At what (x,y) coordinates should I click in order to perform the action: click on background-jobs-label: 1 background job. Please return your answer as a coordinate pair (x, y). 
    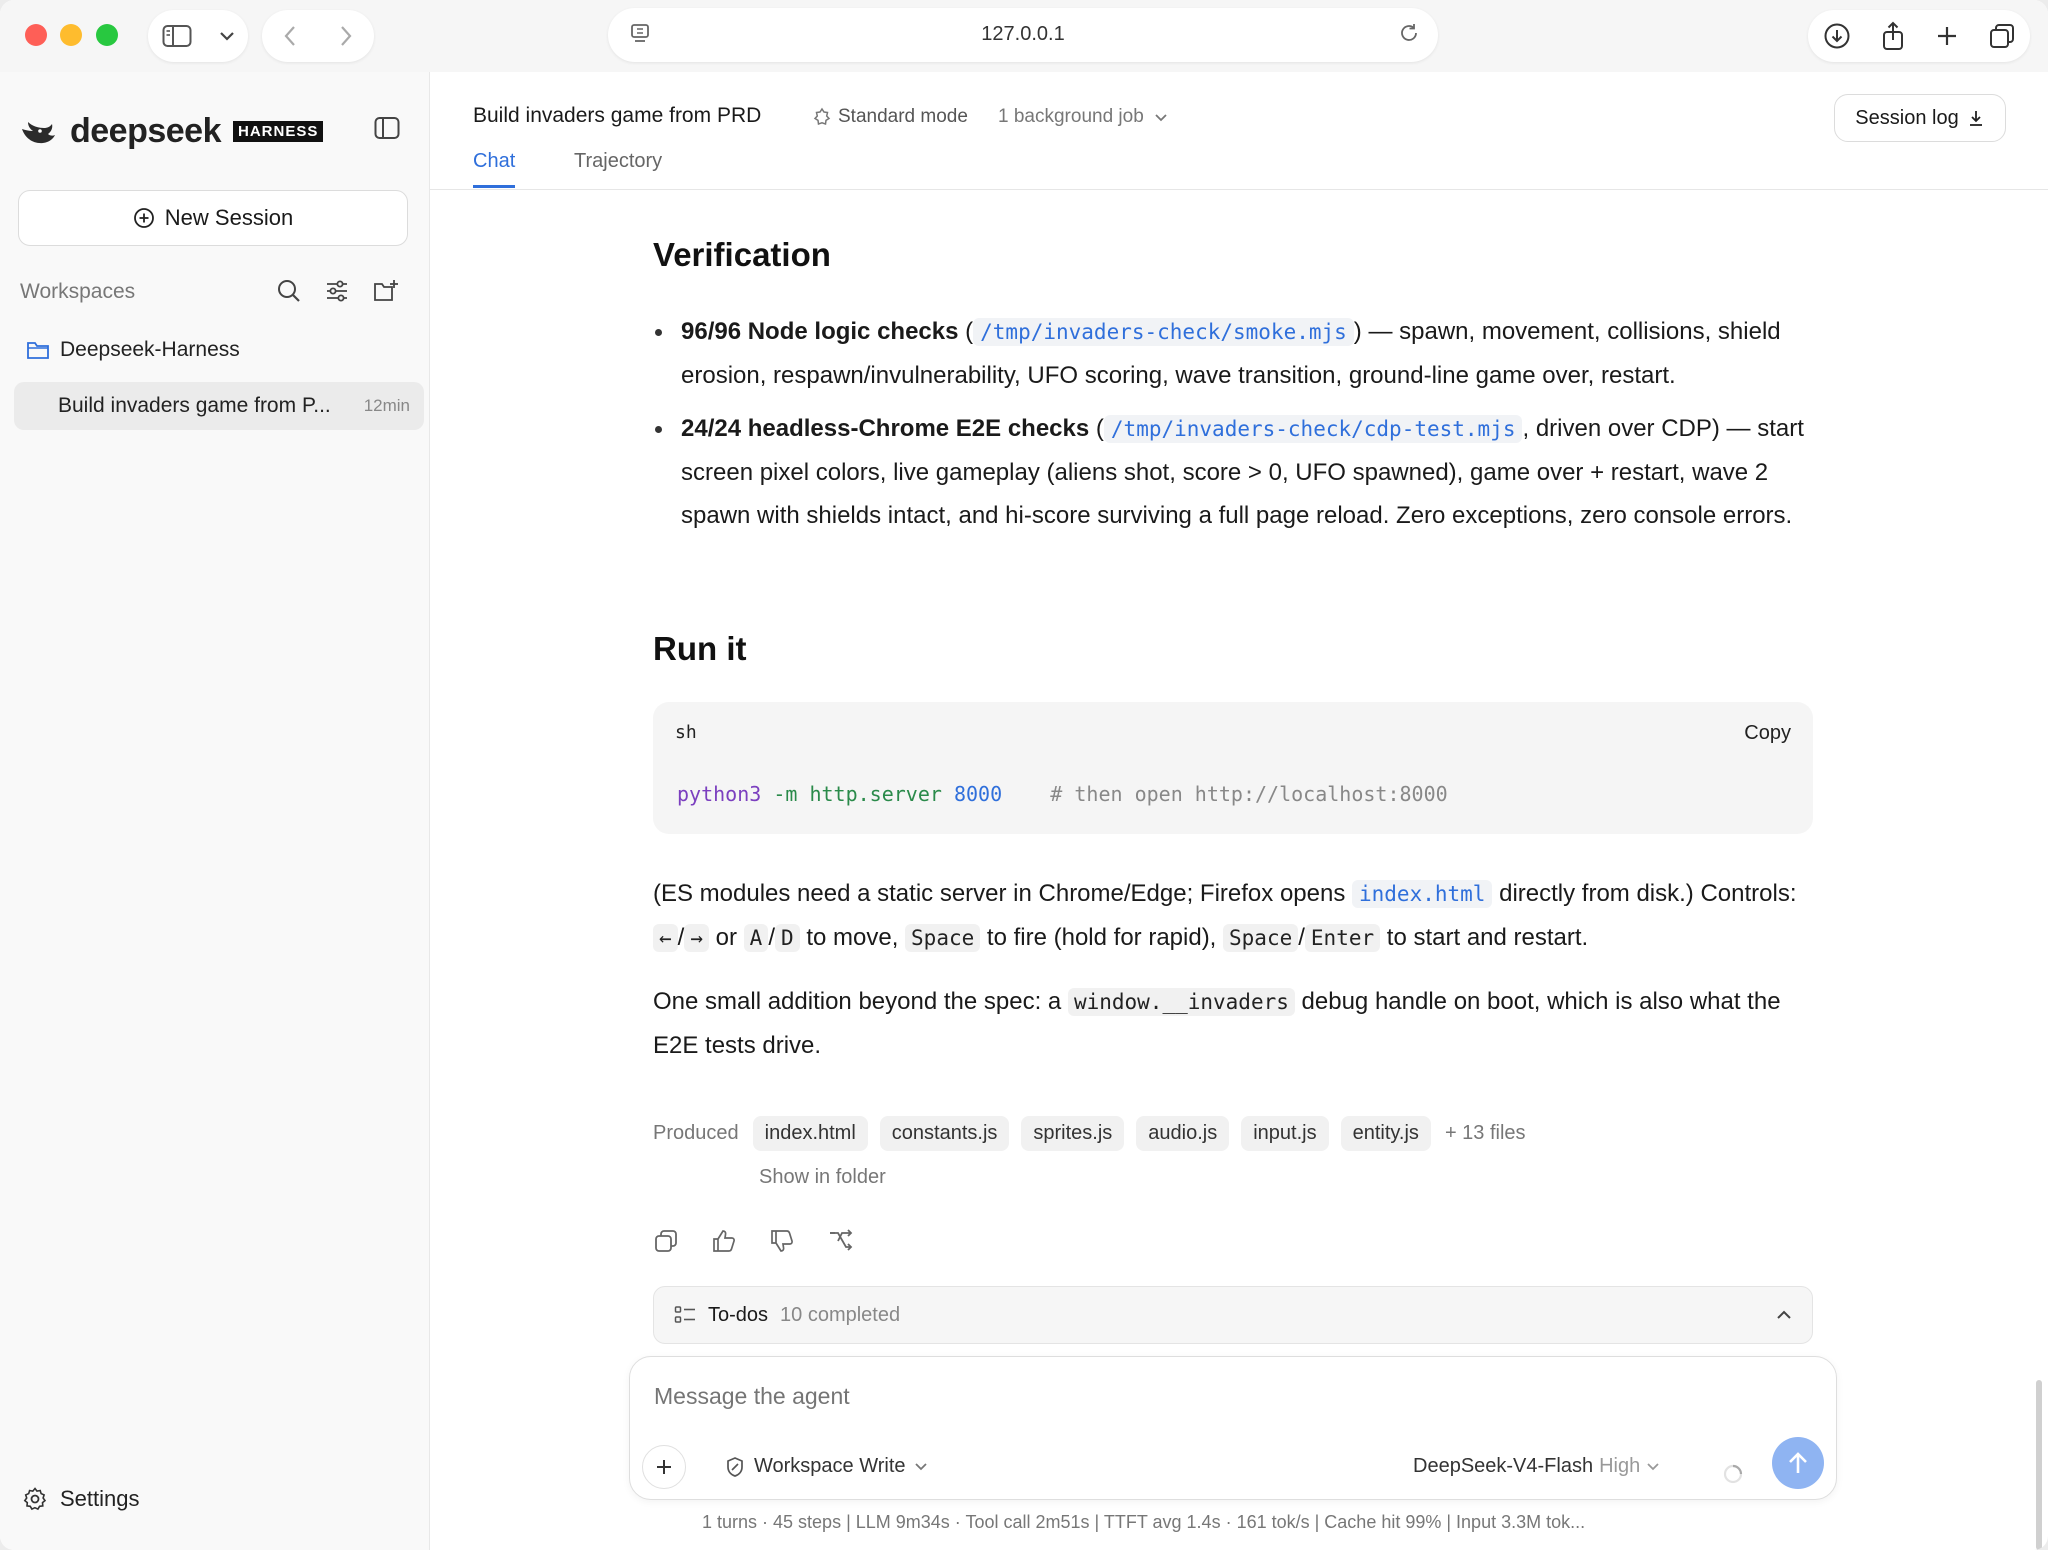
    Looking at the image, I should click on (1071, 116).